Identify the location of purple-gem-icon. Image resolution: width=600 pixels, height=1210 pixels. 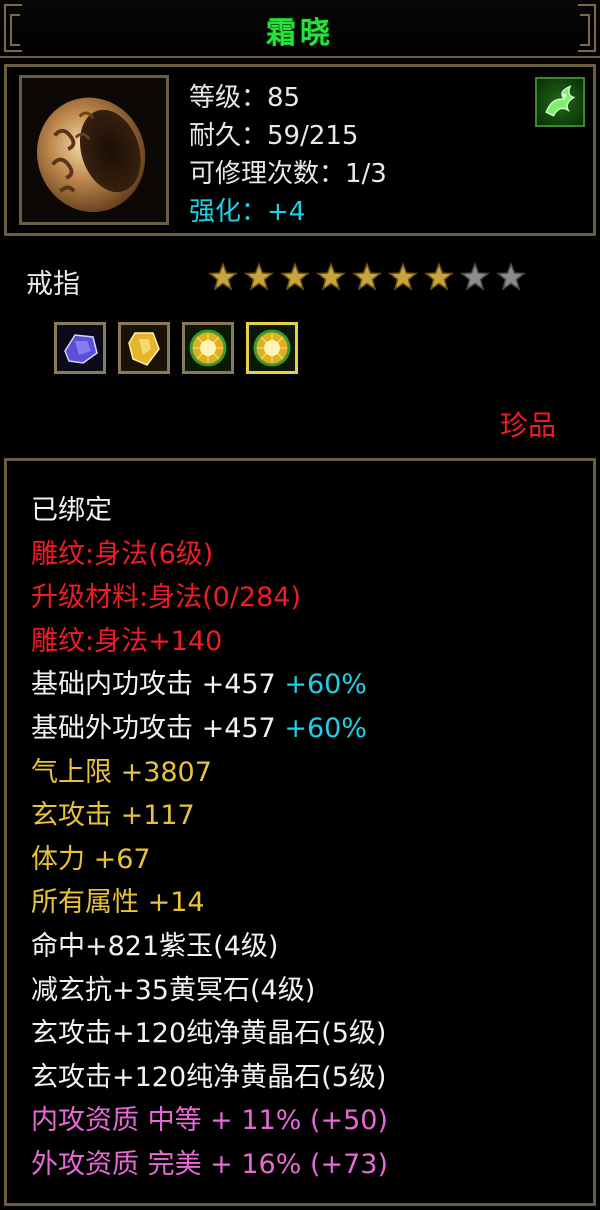
(80, 348).